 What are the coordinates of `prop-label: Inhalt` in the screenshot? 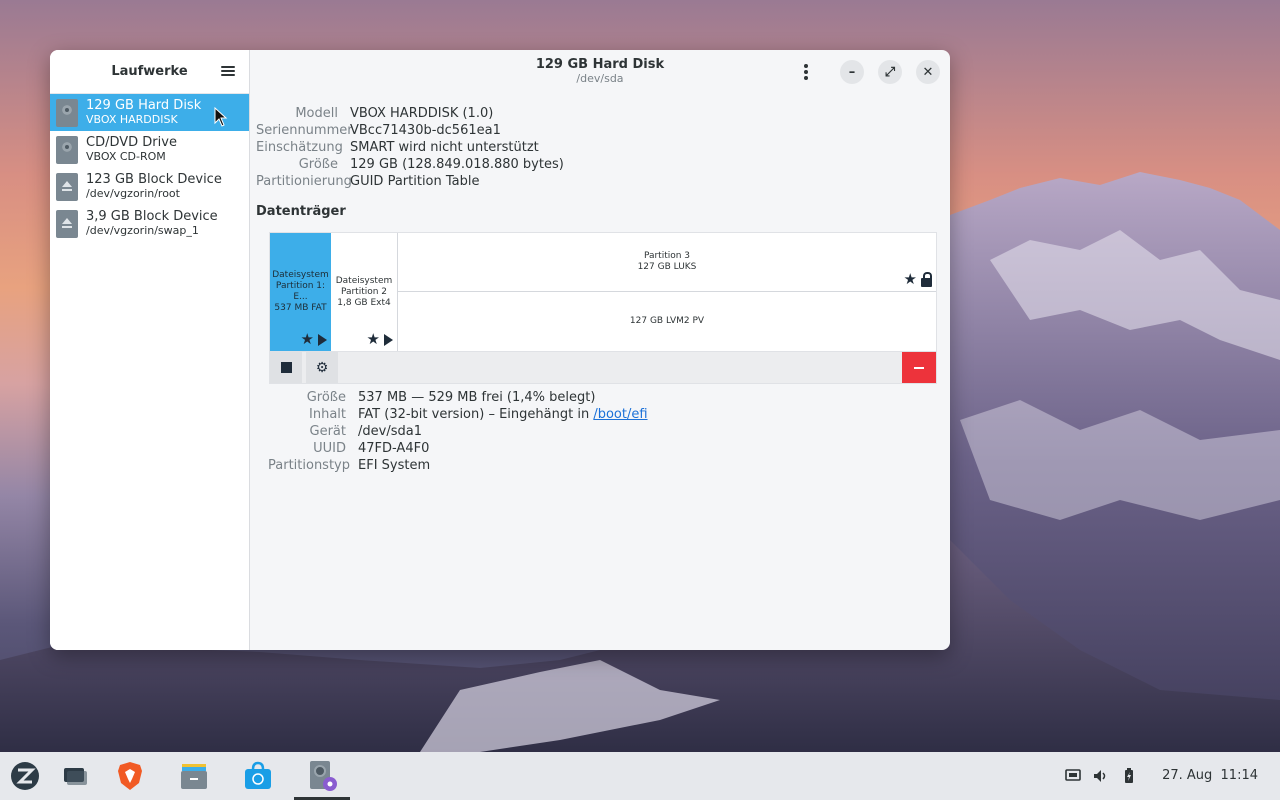 It's located at (327, 414).